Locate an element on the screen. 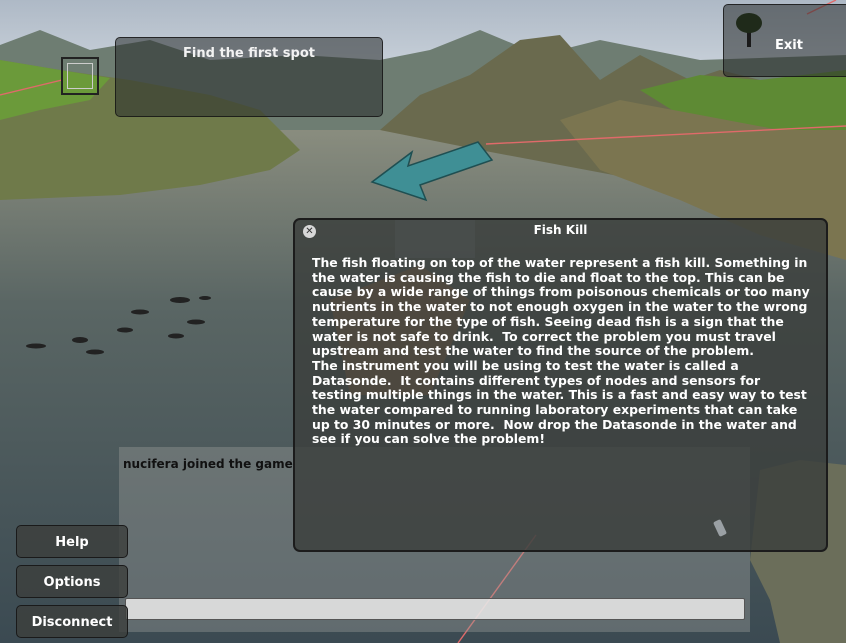  dialog-title: Fish Kill is located at coordinates (560, 230).